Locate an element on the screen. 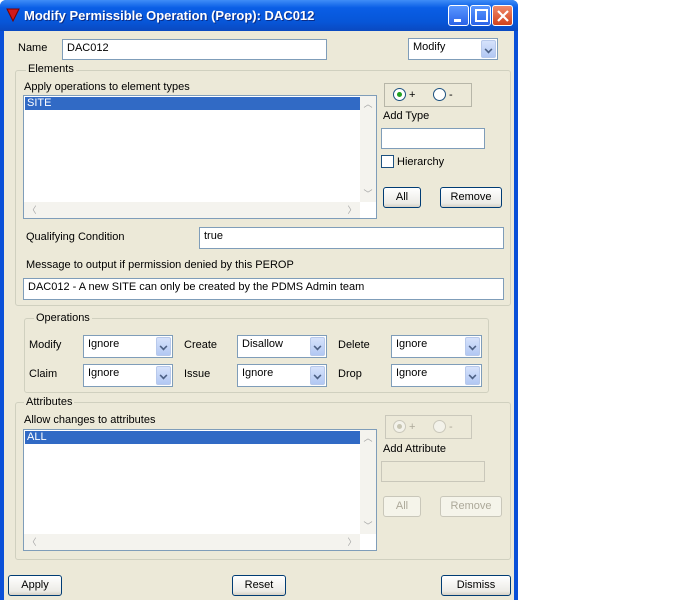 The image size is (682, 600). qualifying-condition-label: Qualifying Condition is located at coordinates (75, 237).